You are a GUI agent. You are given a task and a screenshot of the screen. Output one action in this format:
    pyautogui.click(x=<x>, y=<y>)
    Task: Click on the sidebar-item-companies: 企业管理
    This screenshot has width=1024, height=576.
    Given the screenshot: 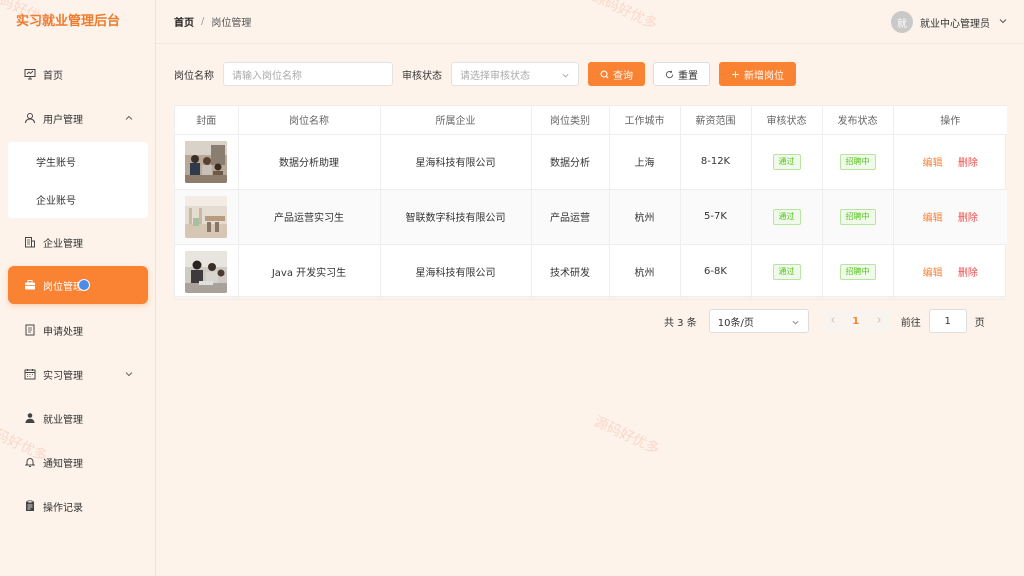 What is the action you would take?
    pyautogui.click(x=78, y=242)
    